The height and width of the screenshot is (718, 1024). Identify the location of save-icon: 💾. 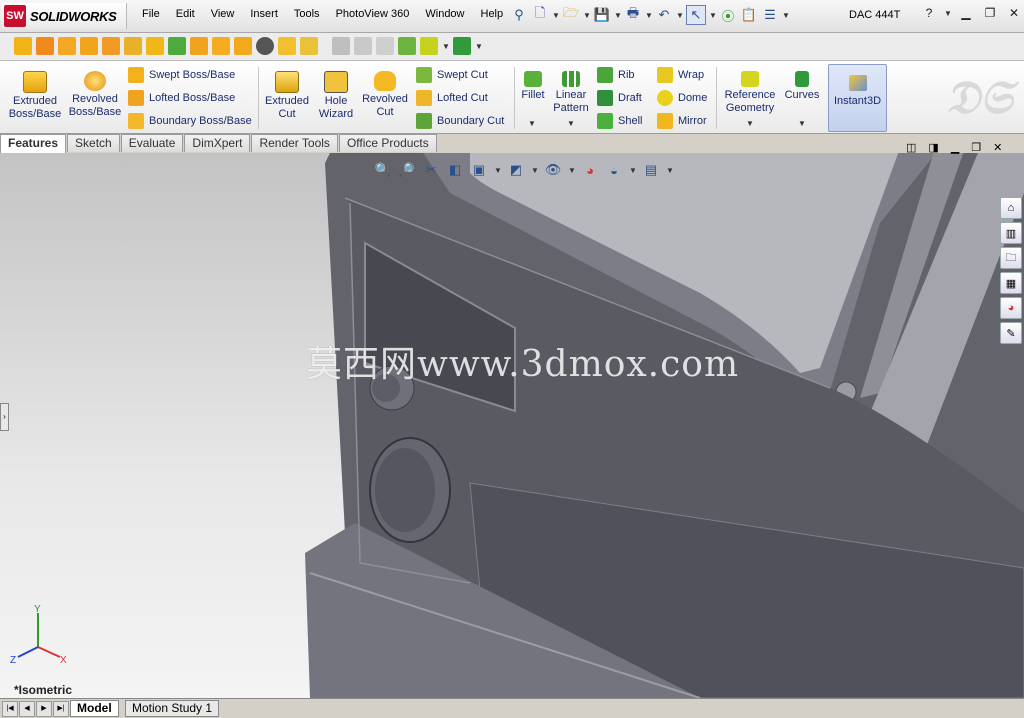
(602, 15).